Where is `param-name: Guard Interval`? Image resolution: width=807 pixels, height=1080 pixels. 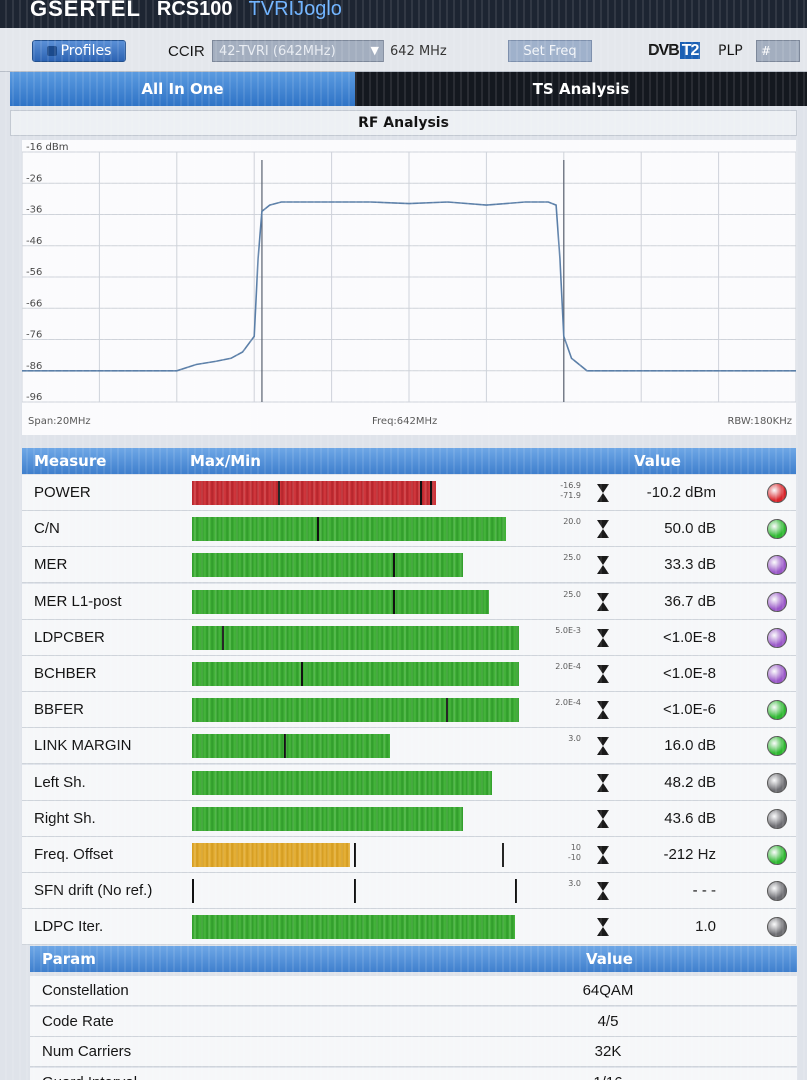
param-name: Guard Interval is located at coordinates (89, 1077).